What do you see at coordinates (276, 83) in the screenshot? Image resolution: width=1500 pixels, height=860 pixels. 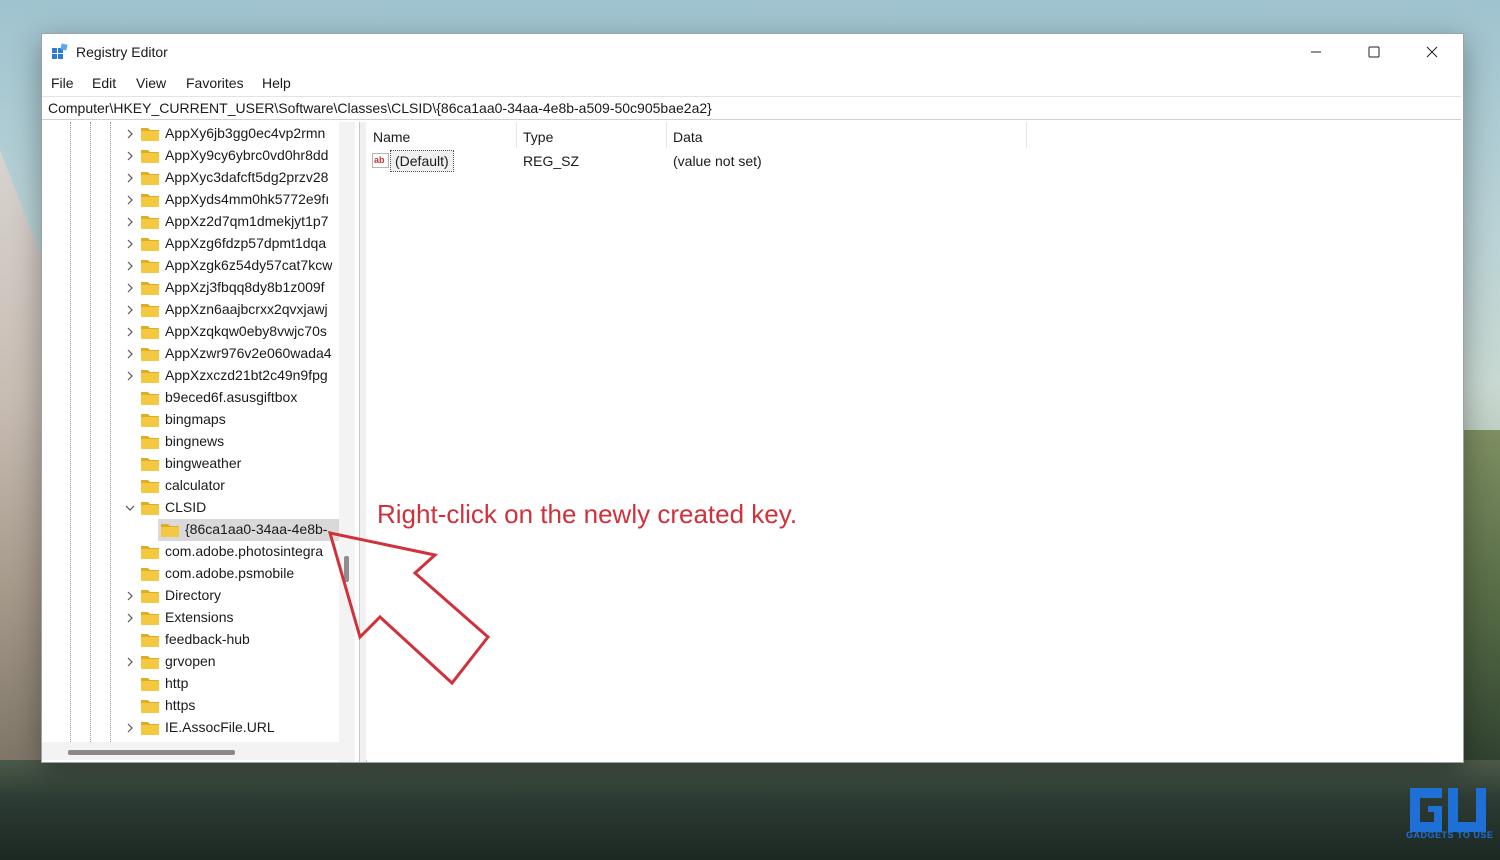 I see `menu-help: Help` at bounding box center [276, 83].